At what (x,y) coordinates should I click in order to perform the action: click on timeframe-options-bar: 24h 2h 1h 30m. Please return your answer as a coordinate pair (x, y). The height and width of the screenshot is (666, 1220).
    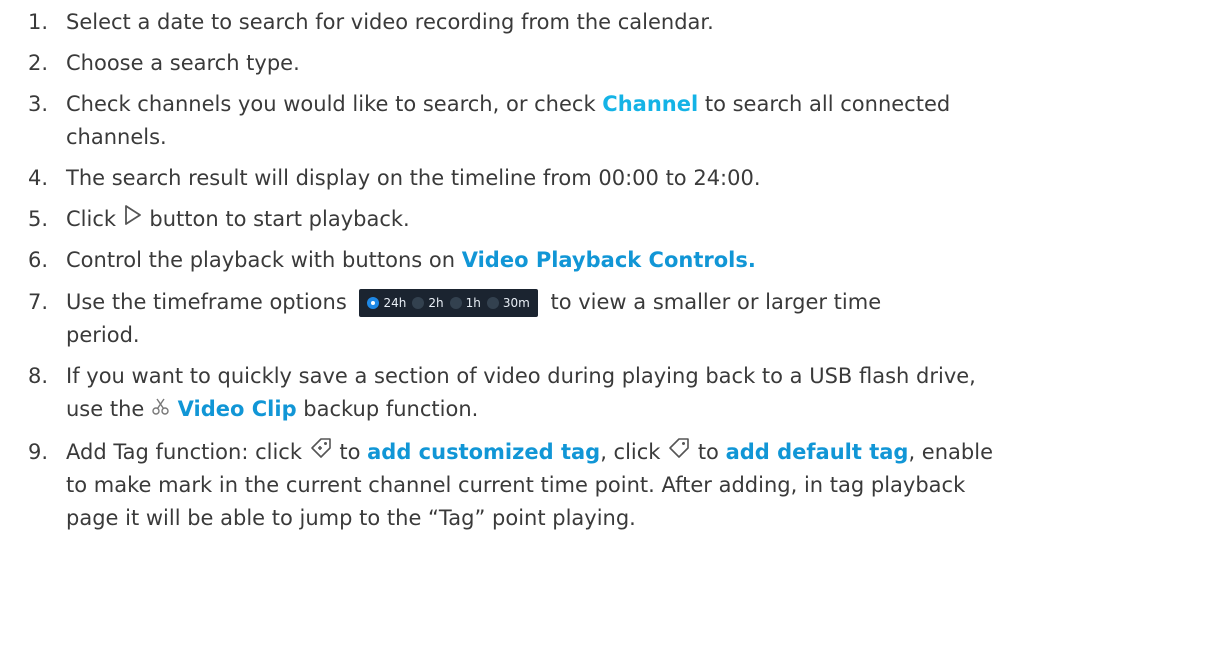
    Looking at the image, I should click on (448, 303).